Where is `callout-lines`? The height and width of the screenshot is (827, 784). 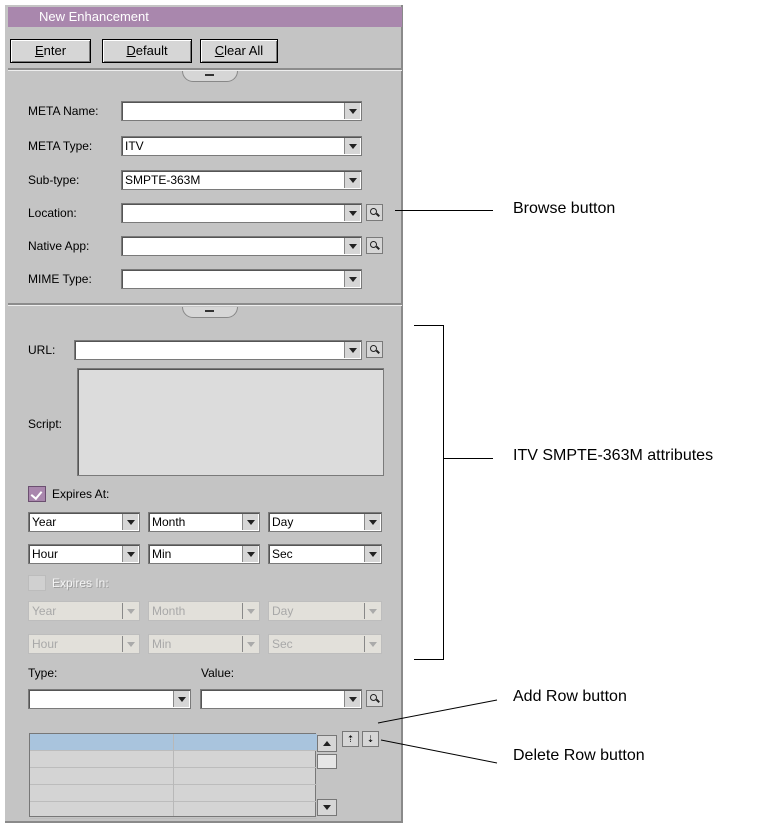
callout-lines is located at coordinates (437, 731).